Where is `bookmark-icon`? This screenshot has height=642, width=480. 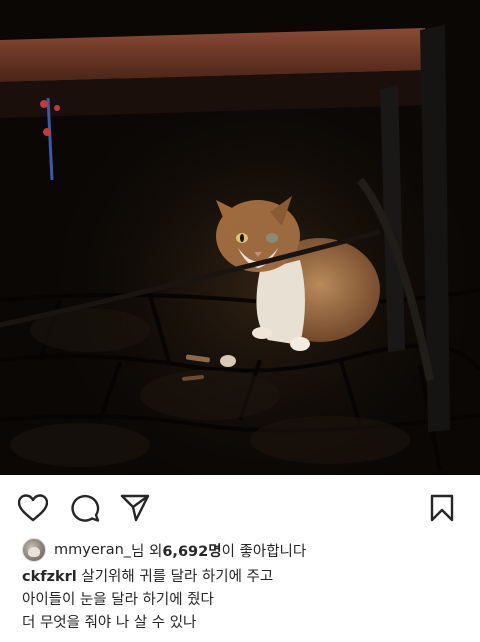 bookmark-icon is located at coordinates (442, 508).